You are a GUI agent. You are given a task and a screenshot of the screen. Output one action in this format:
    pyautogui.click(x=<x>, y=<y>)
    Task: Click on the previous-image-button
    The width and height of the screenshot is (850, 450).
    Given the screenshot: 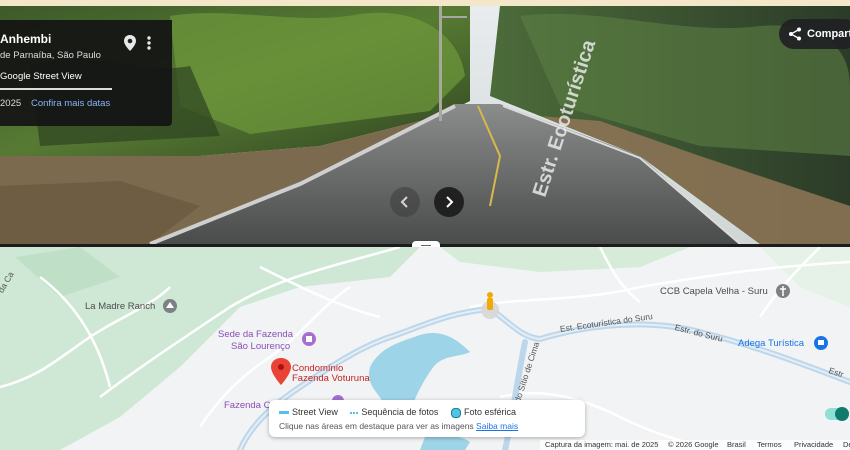 What is the action you would take?
    pyautogui.click(x=405, y=202)
    